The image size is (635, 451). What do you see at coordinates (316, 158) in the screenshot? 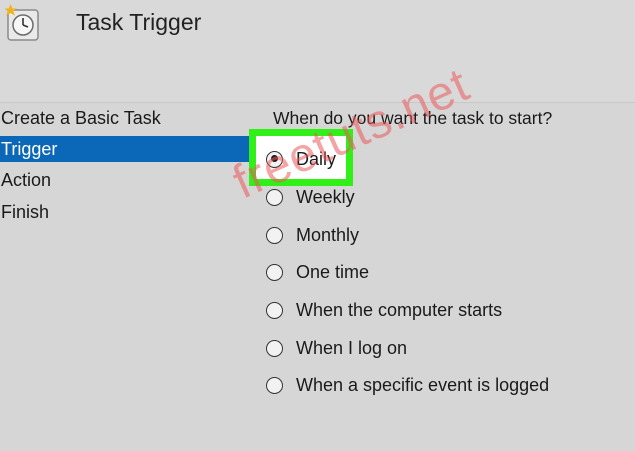
I see `option-label-daily: Daily` at bounding box center [316, 158].